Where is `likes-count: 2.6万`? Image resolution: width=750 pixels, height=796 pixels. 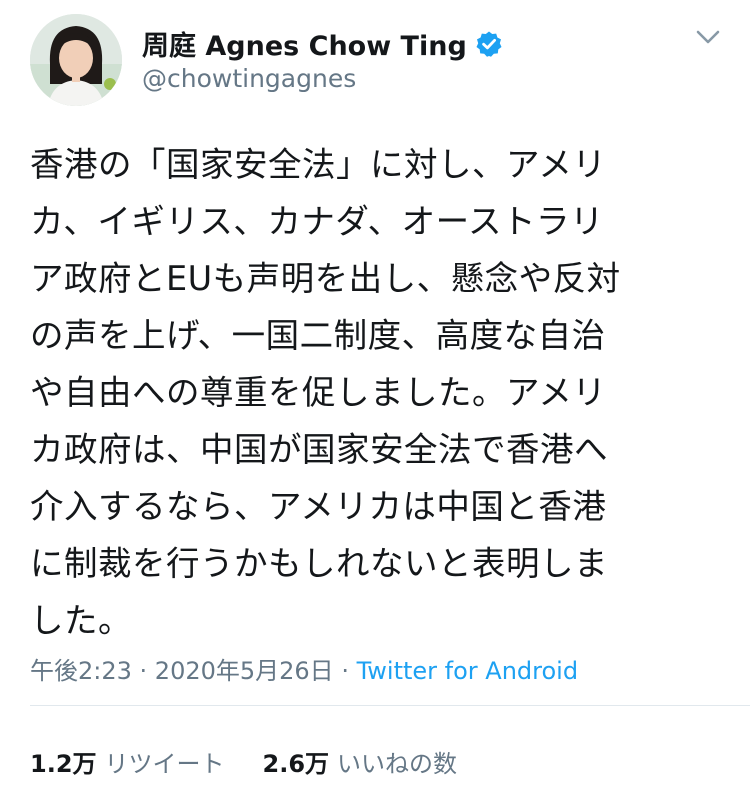 likes-count: 2.6万 is located at coordinates (296, 764).